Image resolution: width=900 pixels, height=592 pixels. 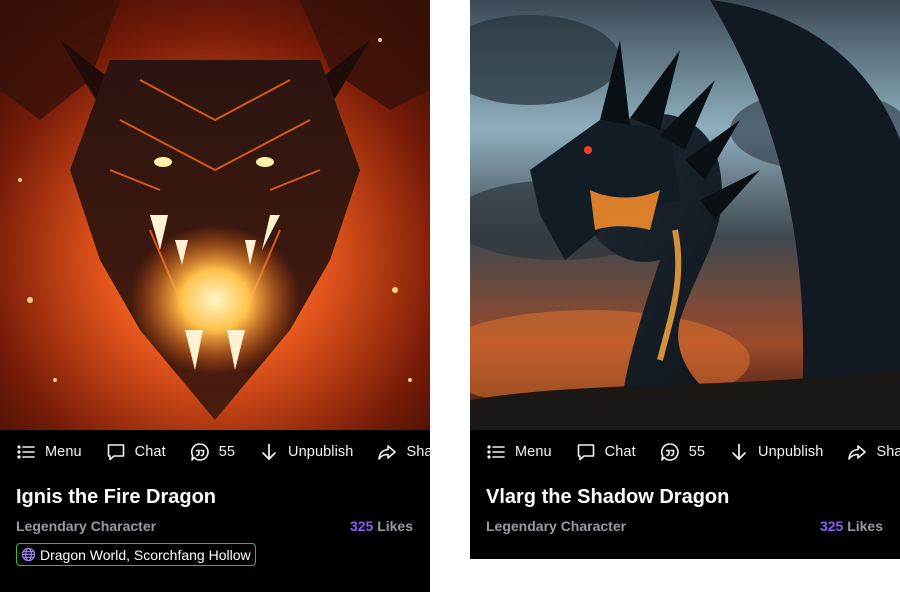 What do you see at coordinates (145, 554) in the screenshot?
I see `tag-label: Dragon World, Scorchfang Hollow` at bounding box center [145, 554].